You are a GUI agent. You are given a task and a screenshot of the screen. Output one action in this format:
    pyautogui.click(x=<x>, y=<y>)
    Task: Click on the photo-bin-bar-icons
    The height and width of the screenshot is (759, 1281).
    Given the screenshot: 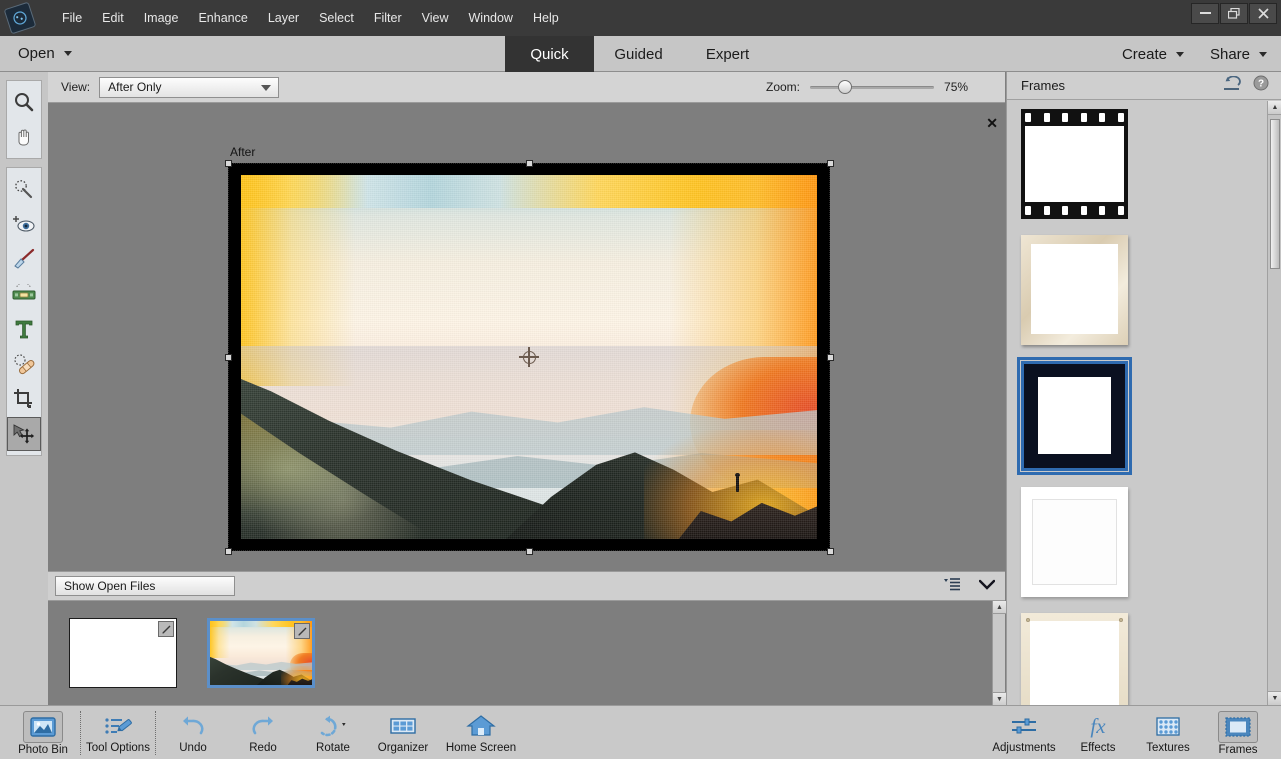 What is the action you would take?
    pyautogui.click(x=969, y=586)
    